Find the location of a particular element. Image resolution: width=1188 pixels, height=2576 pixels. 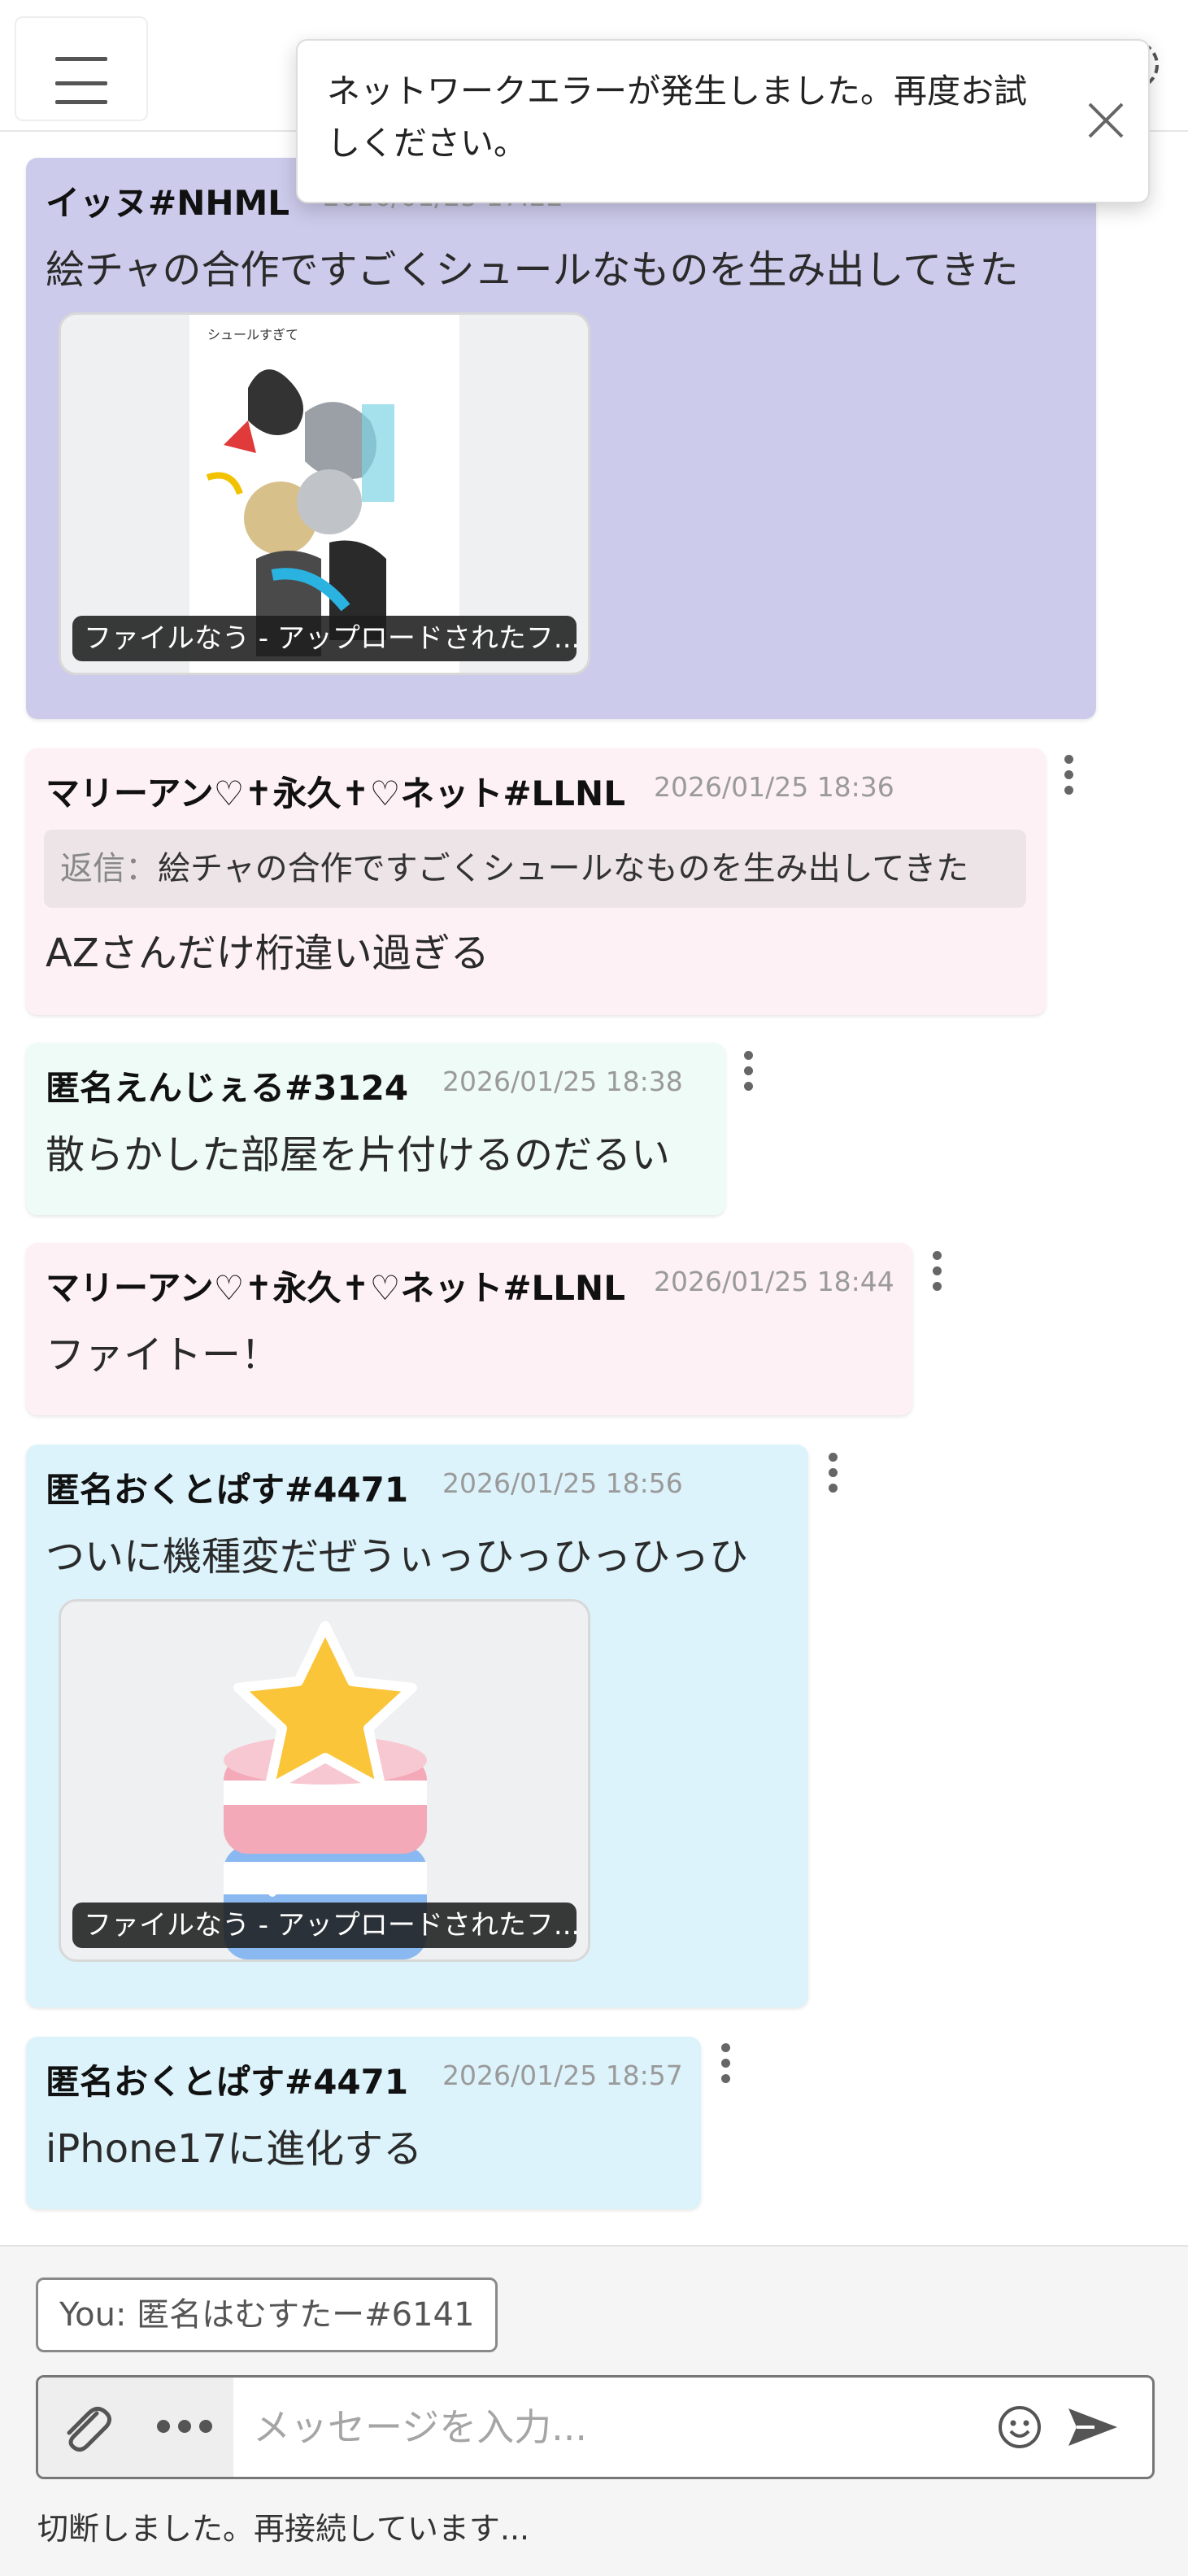

hamburger-menu-icon is located at coordinates (81, 59).